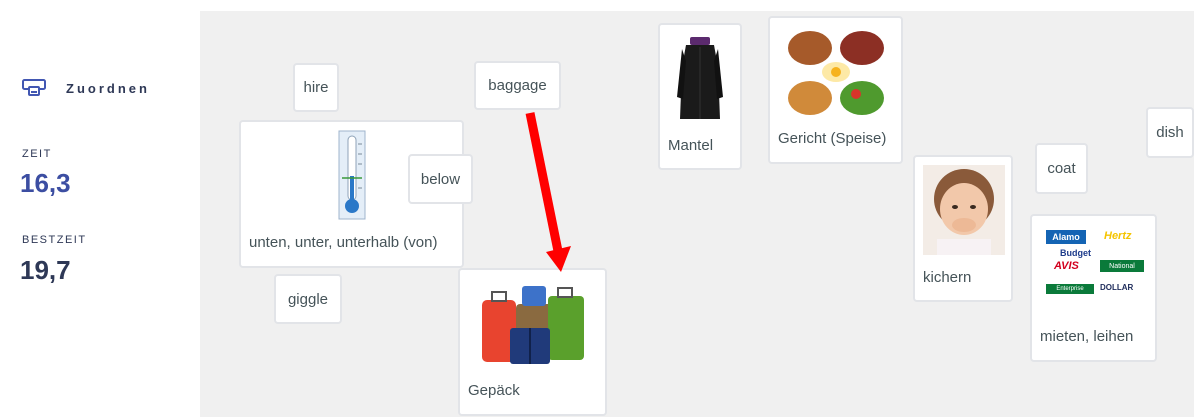  Describe the element at coordinates (548, 192) in the screenshot. I see `drag-arrow` at that location.